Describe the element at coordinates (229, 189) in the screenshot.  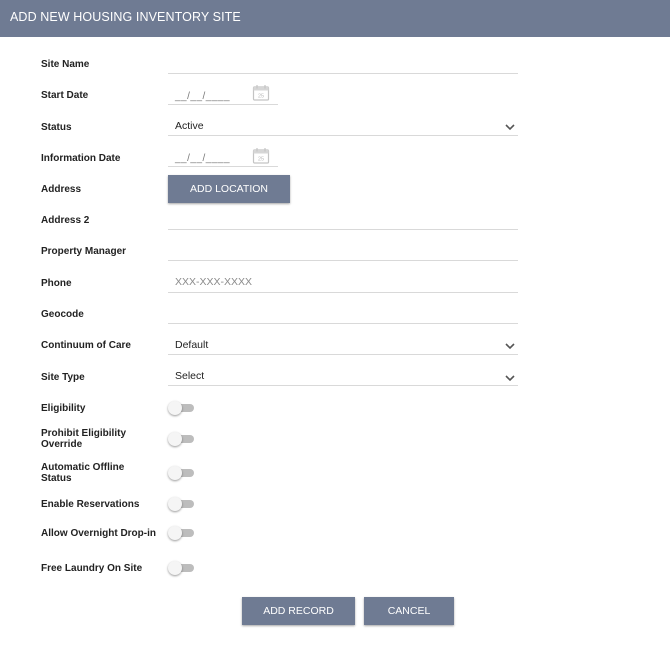
I see `add-location-button: ADD LOCATION` at that location.